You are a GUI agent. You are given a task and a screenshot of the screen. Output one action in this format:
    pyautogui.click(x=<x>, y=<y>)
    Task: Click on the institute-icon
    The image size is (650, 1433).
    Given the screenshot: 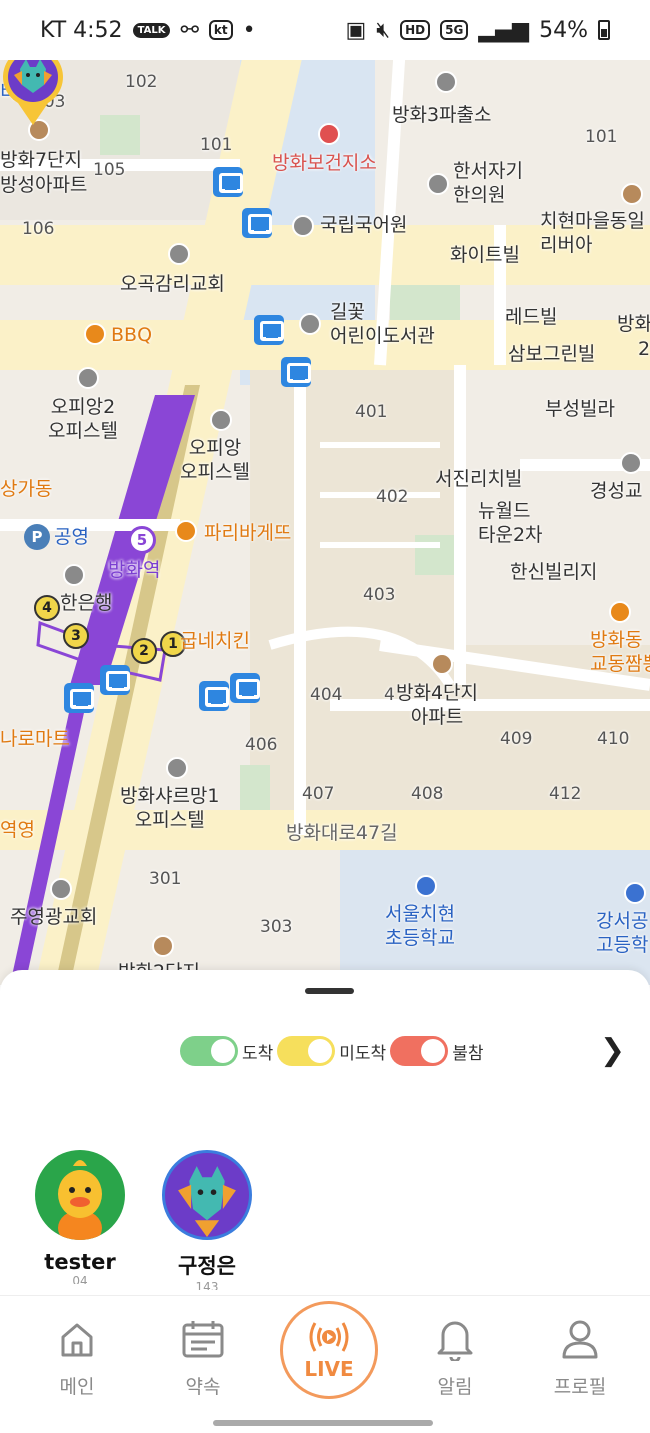 What is the action you would take?
    pyautogui.click(x=303, y=226)
    